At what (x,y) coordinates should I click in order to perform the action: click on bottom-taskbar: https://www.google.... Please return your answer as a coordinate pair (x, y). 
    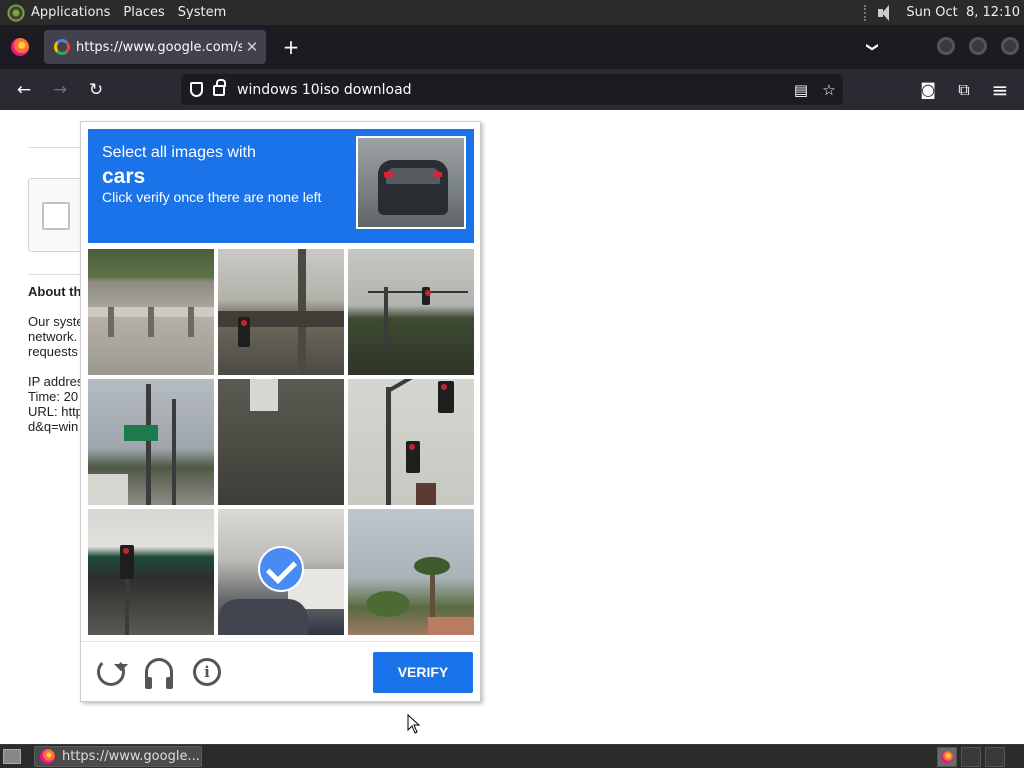
    Looking at the image, I should click on (512, 756).